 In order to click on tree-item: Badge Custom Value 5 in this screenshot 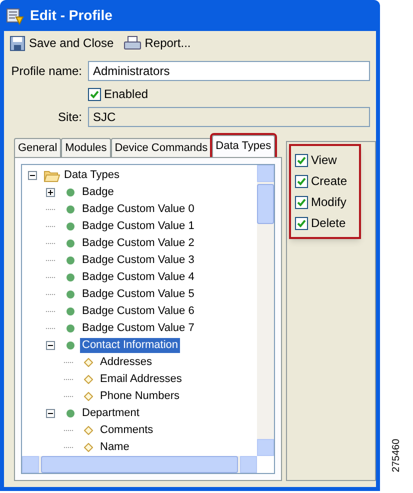, I will do `click(138, 294)`.